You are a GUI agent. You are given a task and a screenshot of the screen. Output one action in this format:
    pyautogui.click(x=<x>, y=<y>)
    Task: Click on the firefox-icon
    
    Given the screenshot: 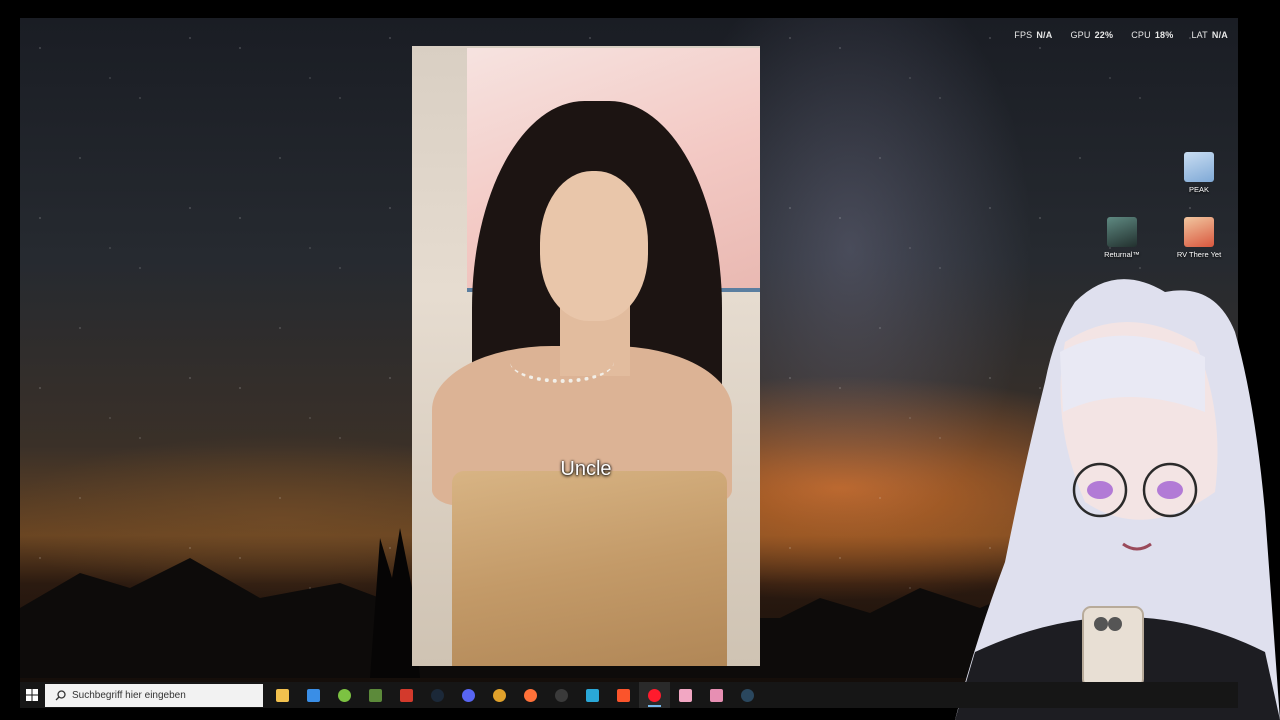 What is the action you would take?
    pyautogui.click(x=530, y=695)
    